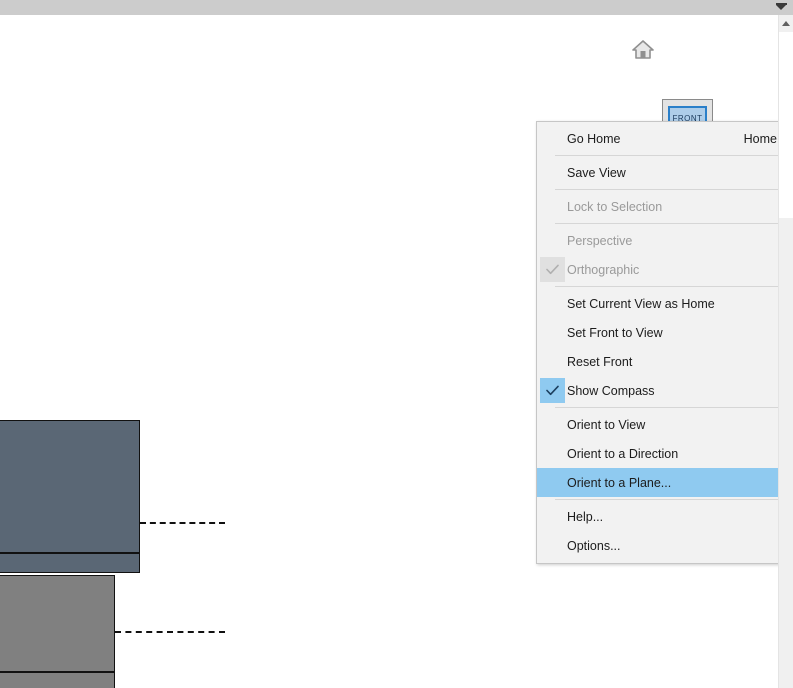  I want to click on menu-item-label: Go Home, so click(594, 138).